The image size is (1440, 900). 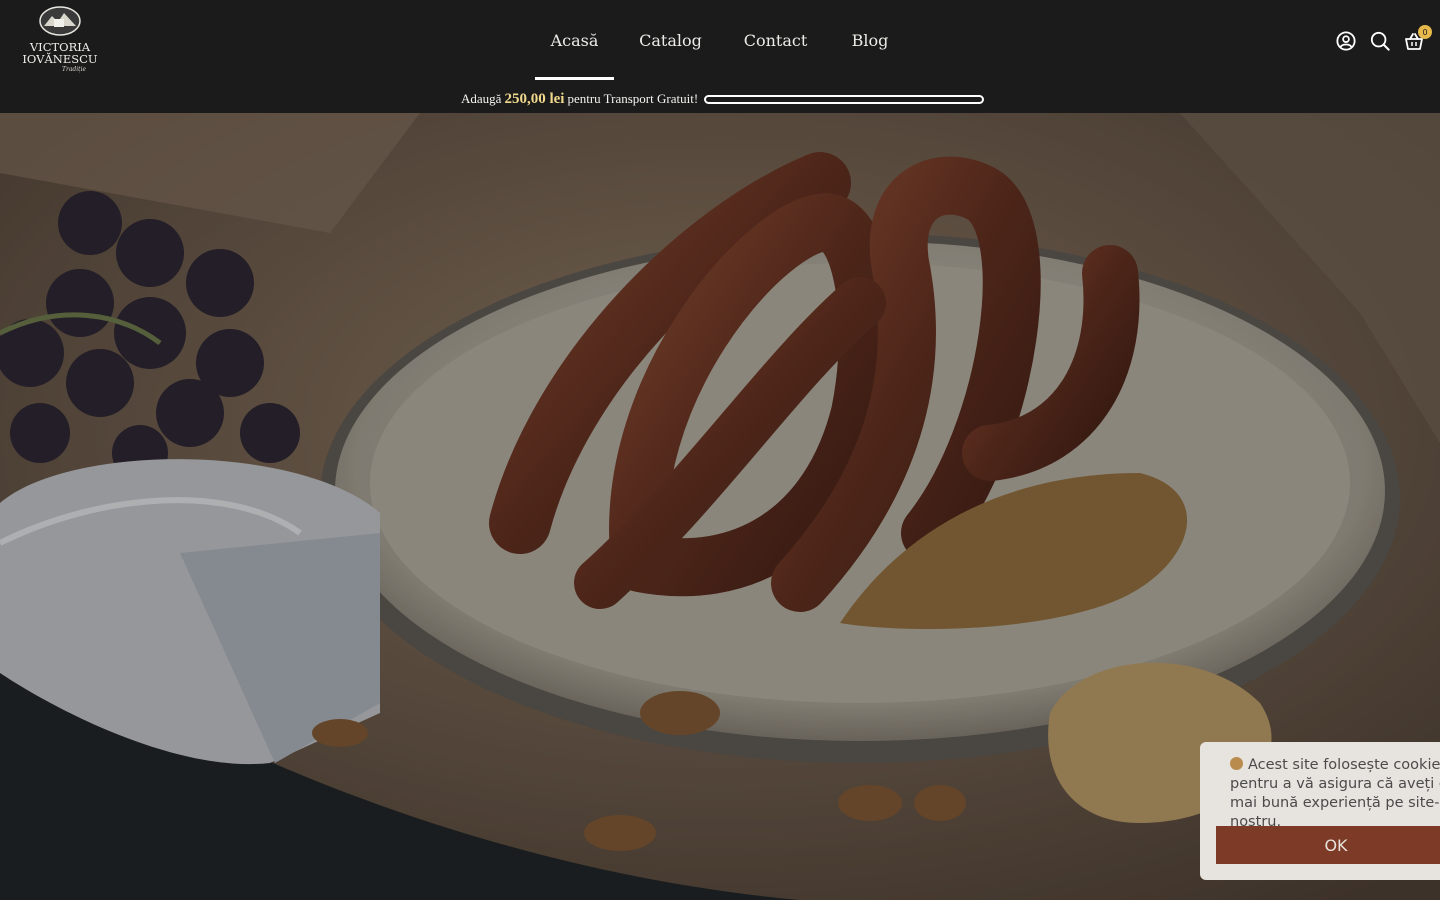 I want to click on brand-logo: VICTORIA IOVĂNESCU Tradiție, so click(x=60, y=41).